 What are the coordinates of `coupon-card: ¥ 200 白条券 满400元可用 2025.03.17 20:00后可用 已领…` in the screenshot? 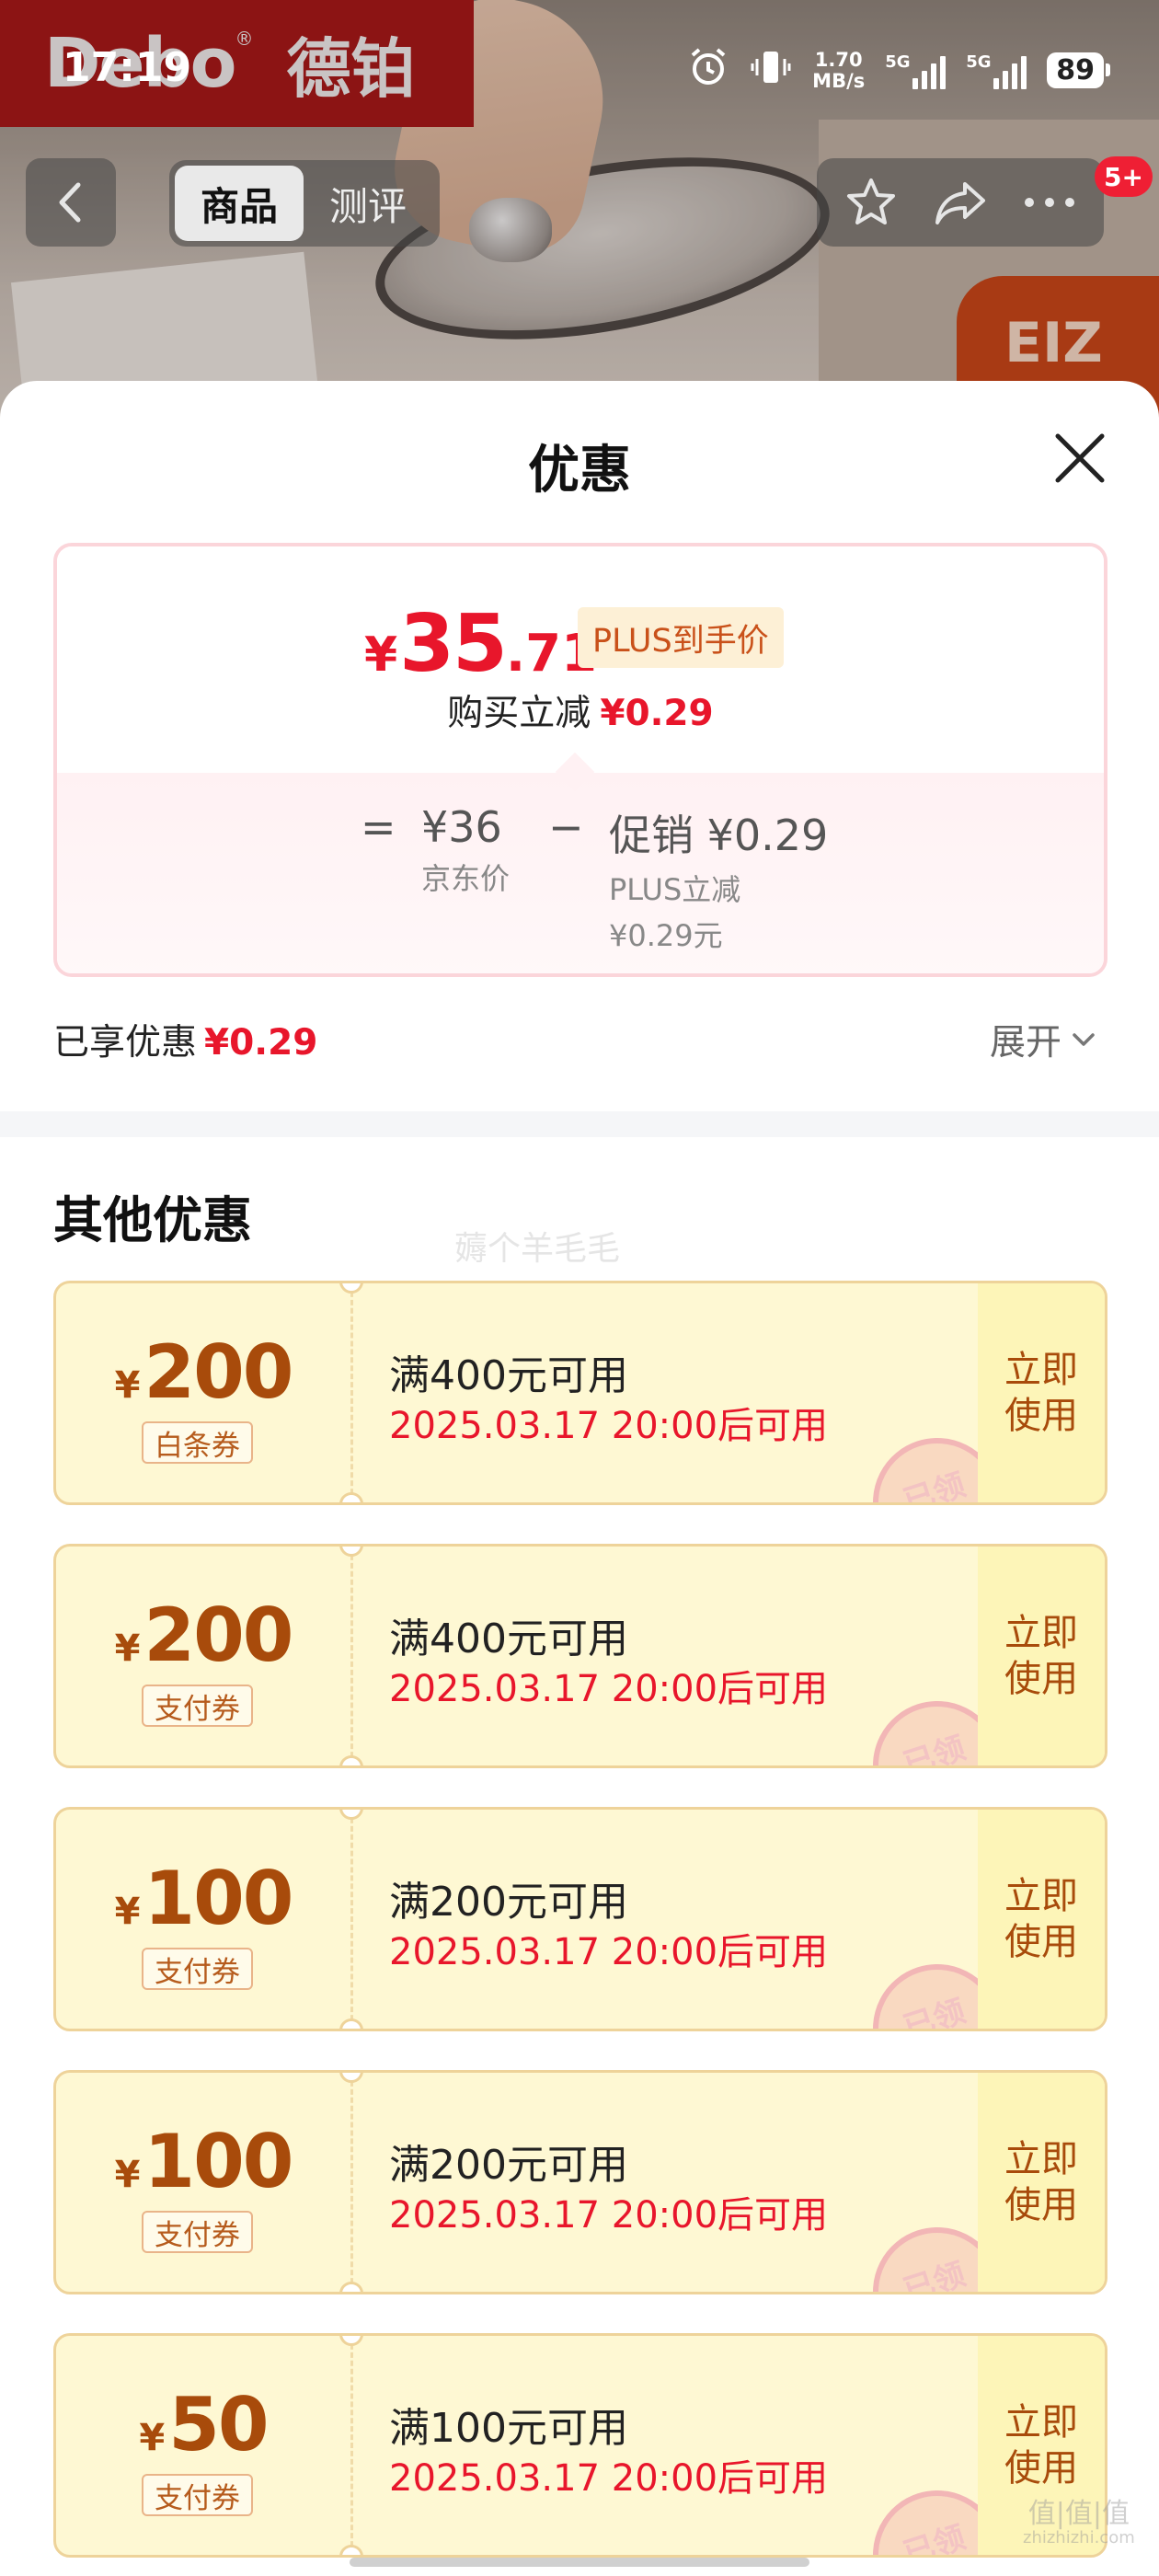 It's located at (580, 1393).